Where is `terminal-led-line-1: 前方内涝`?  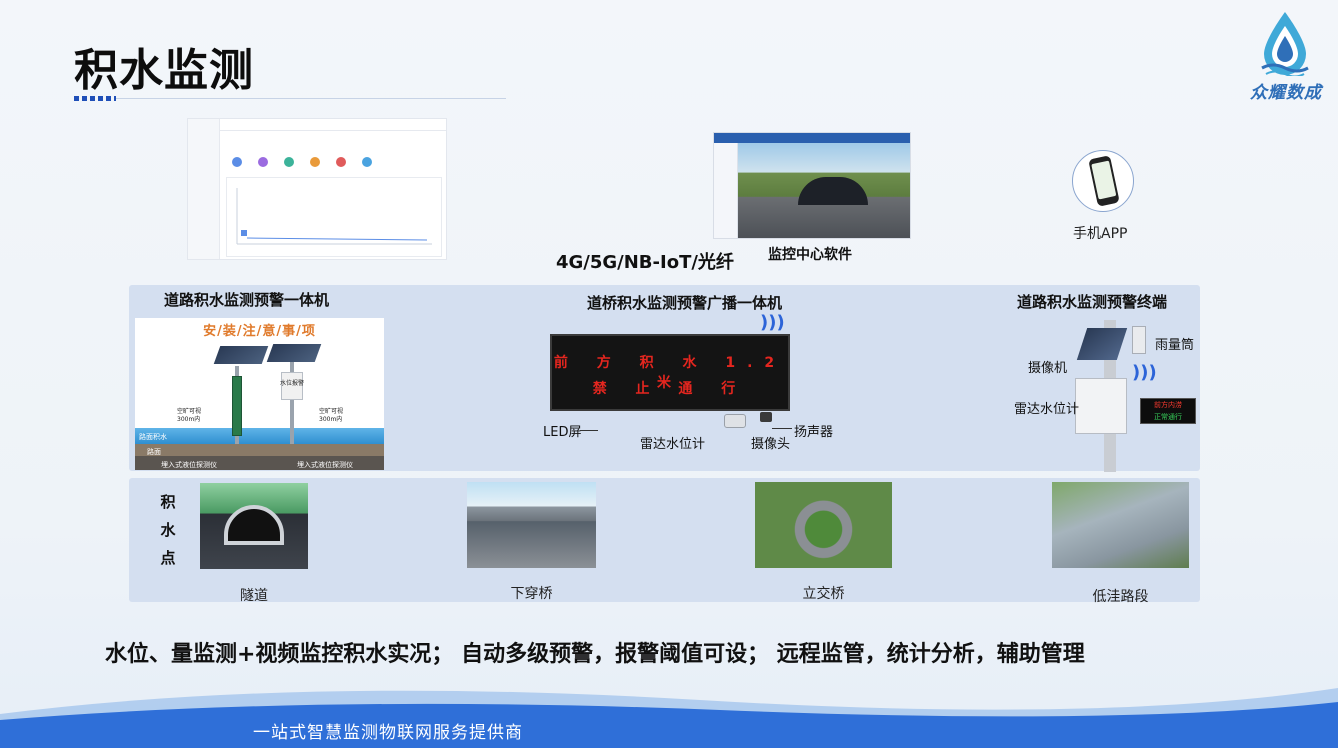
terminal-led-line-1: 前方内涝 is located at coordinates (1168, 405).